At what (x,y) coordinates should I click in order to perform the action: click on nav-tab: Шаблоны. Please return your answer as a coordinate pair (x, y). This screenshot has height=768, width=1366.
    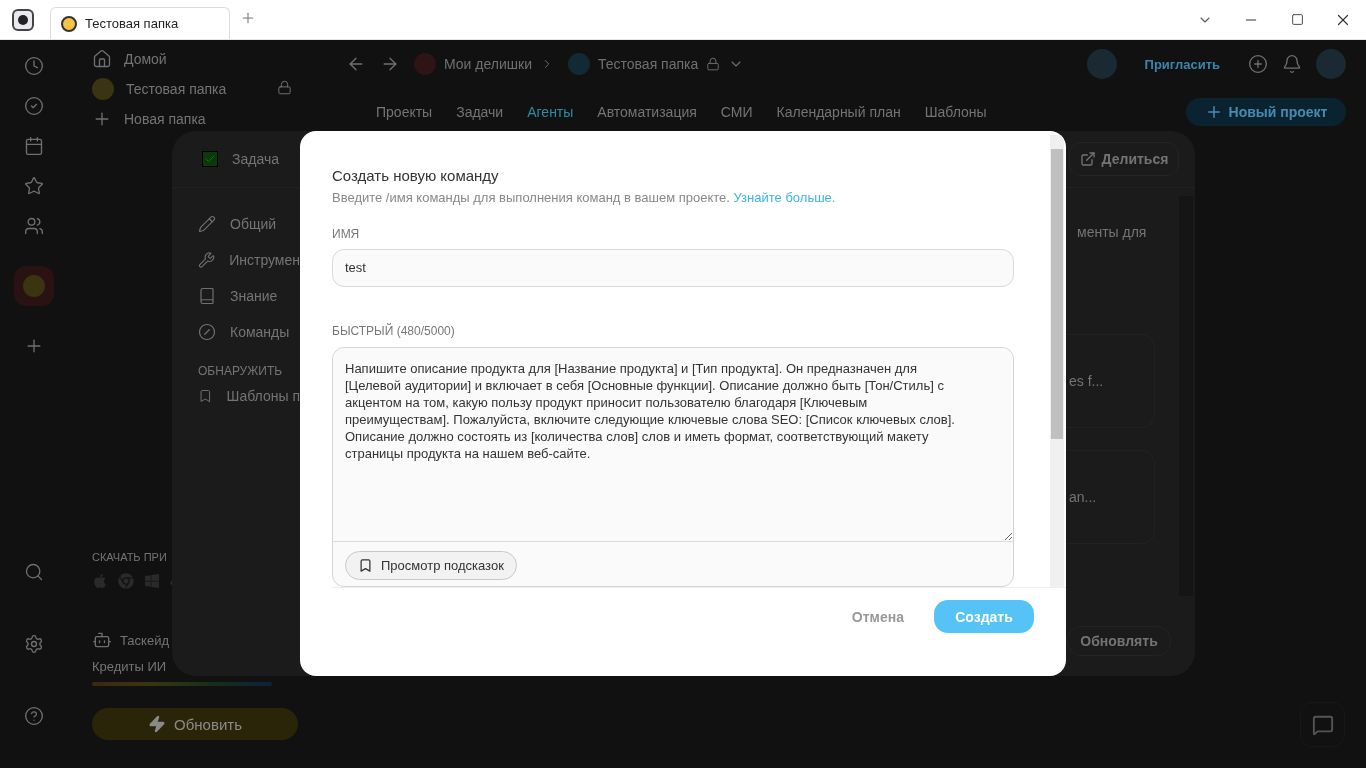
    Looking at the image, I should click on (955, 112).